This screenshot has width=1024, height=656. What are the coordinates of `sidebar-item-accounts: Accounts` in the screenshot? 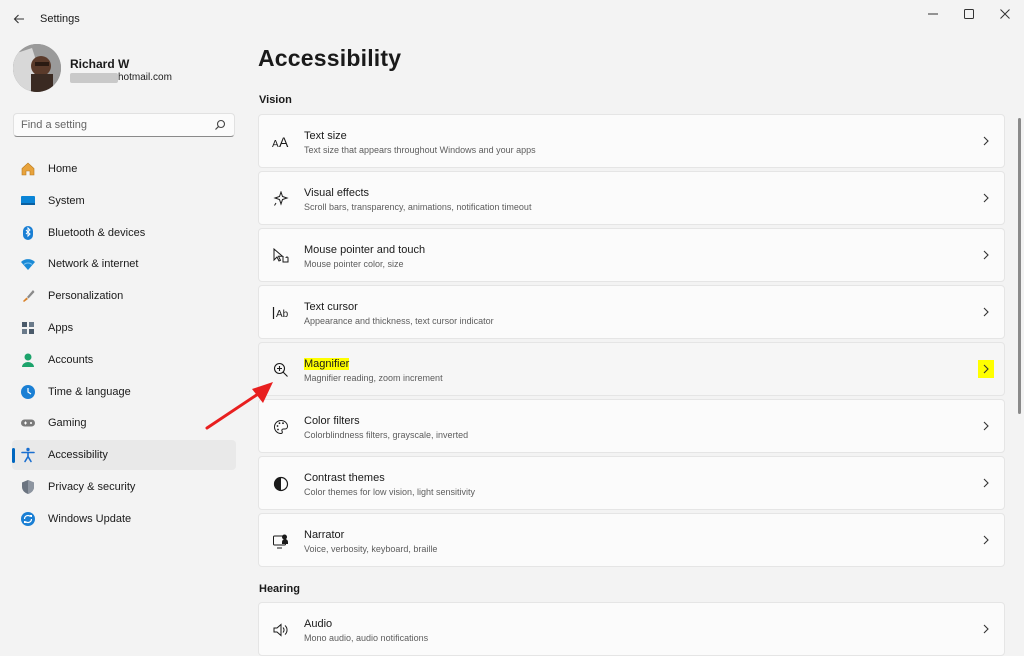 It's located at (124, 360).